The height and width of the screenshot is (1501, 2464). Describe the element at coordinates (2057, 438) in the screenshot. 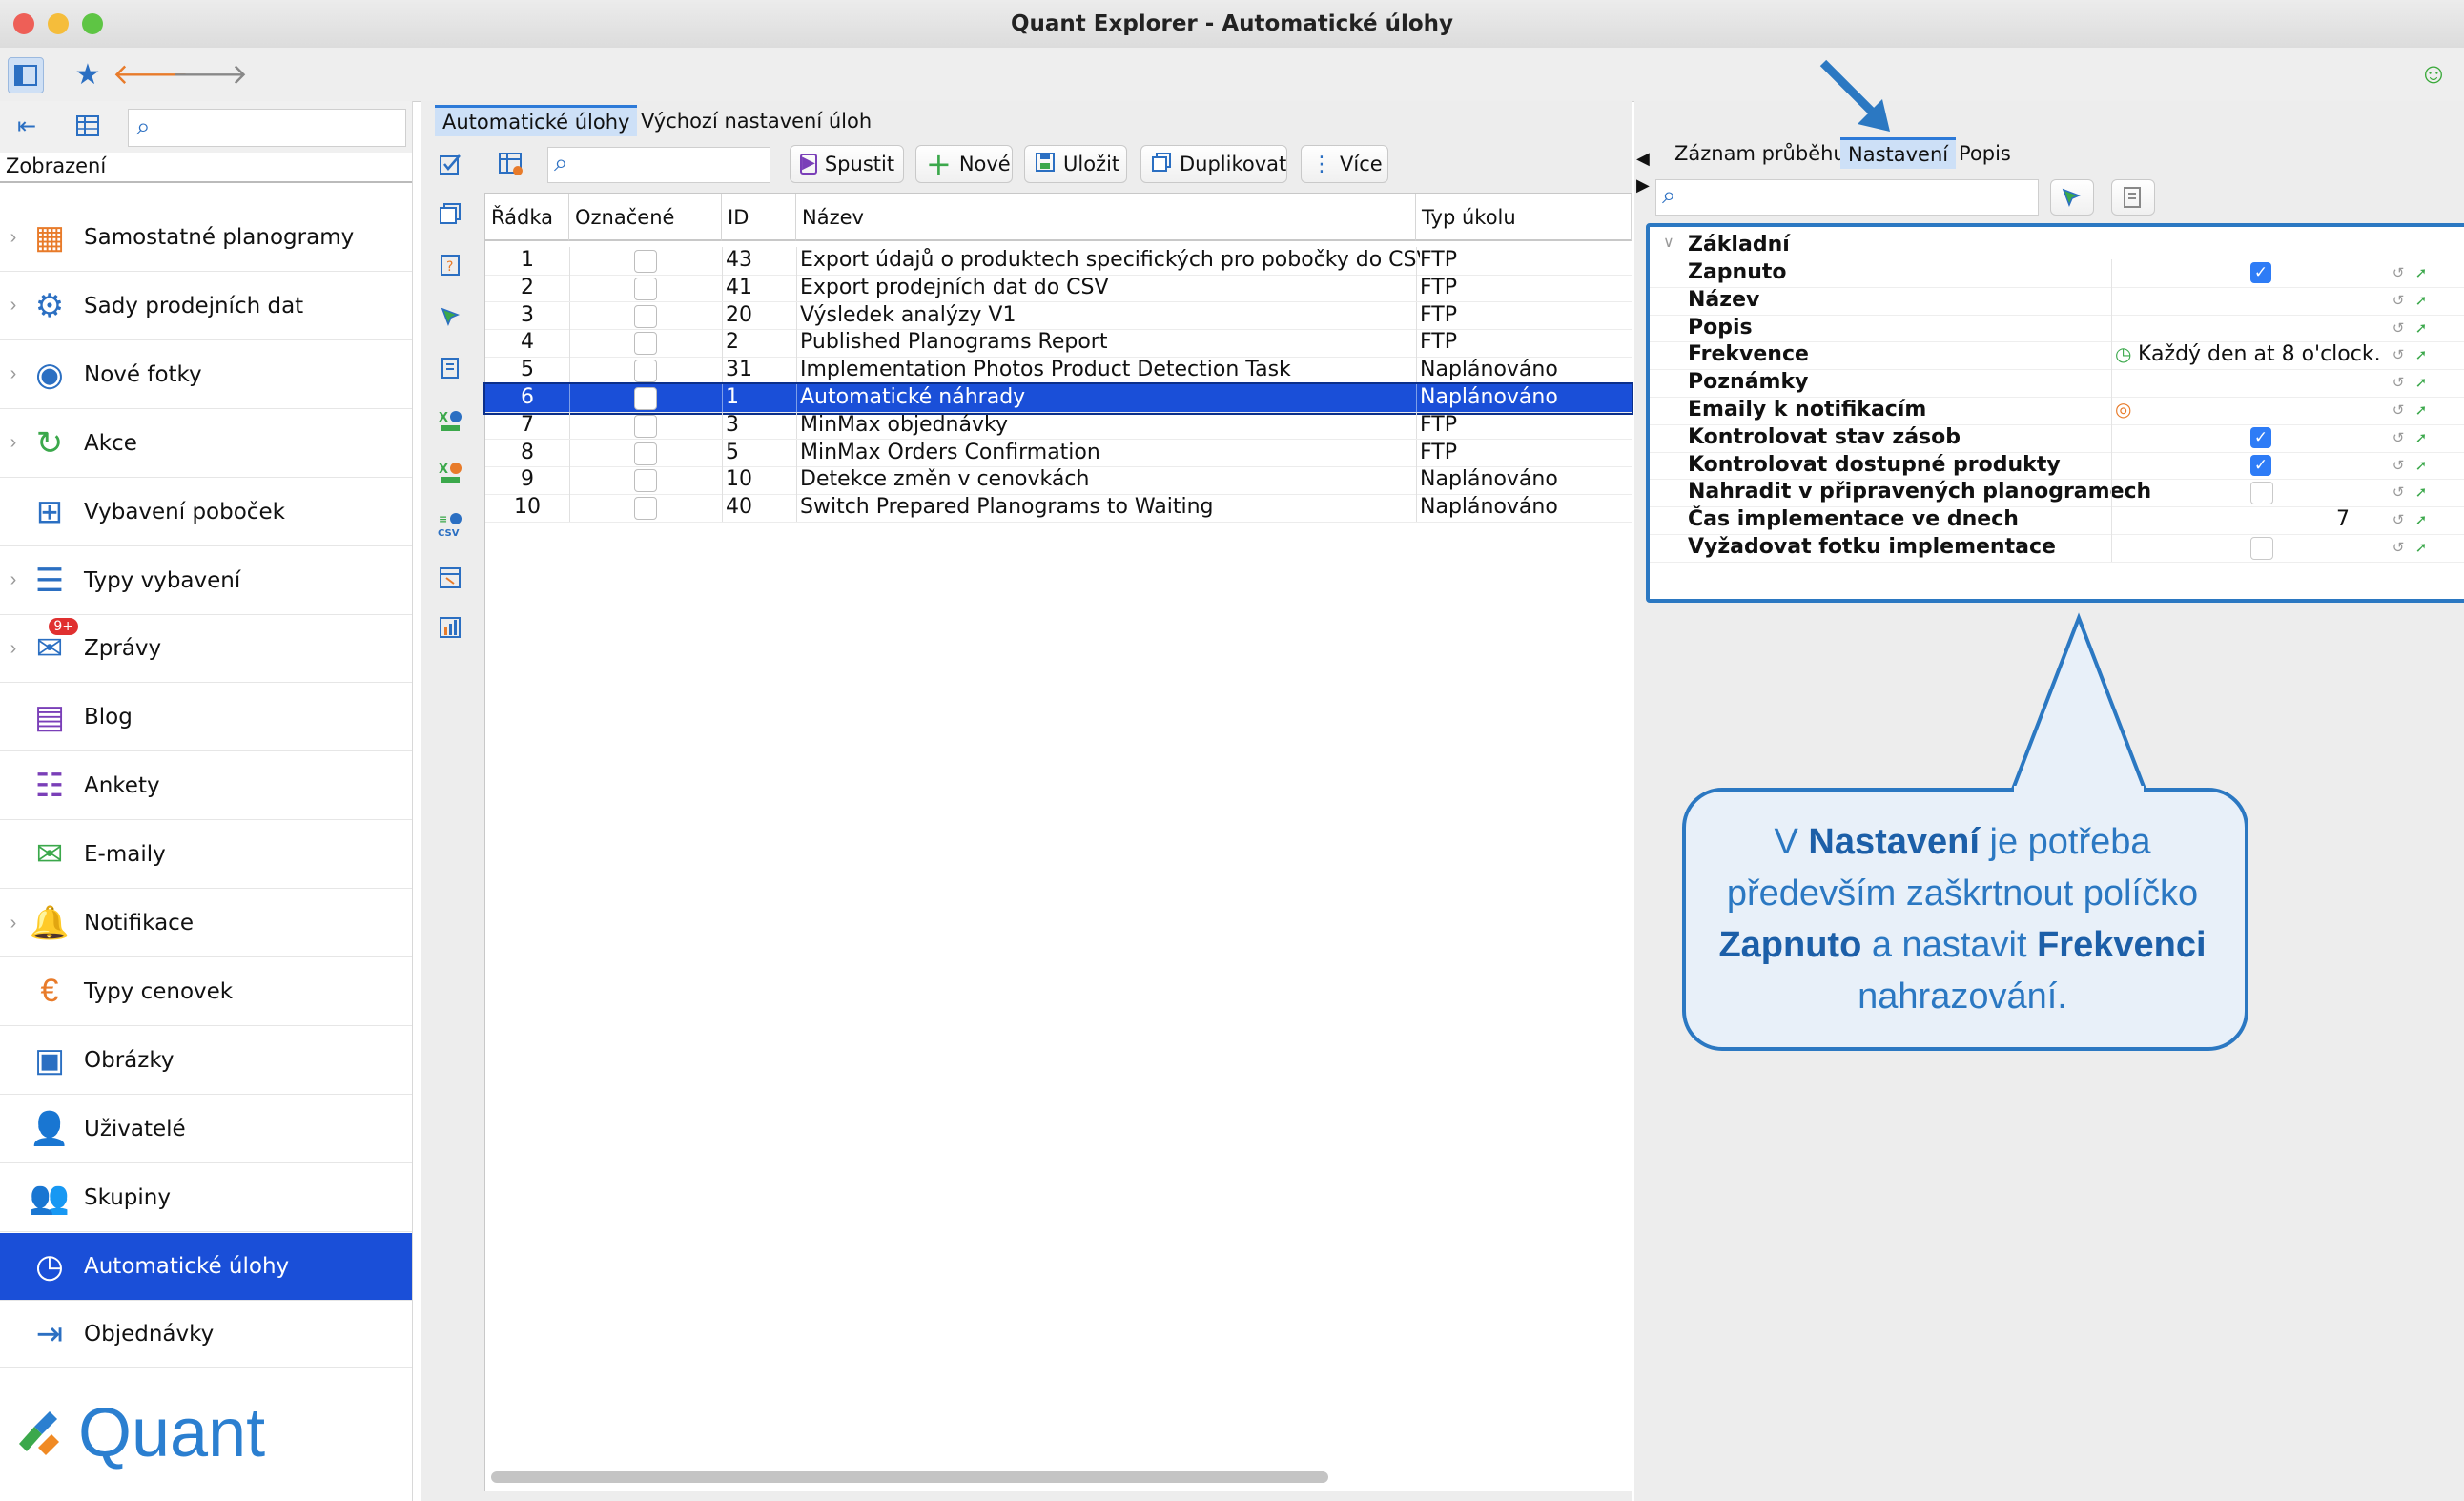

I see `property-row: Kontrolovat stav zásob ✓ ↺ ➚` at that location.